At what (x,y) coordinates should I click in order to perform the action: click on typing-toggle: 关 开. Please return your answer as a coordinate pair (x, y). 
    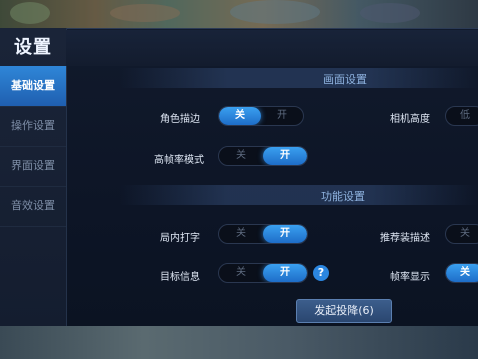
    Looking at the image, I should click on (263, 234).